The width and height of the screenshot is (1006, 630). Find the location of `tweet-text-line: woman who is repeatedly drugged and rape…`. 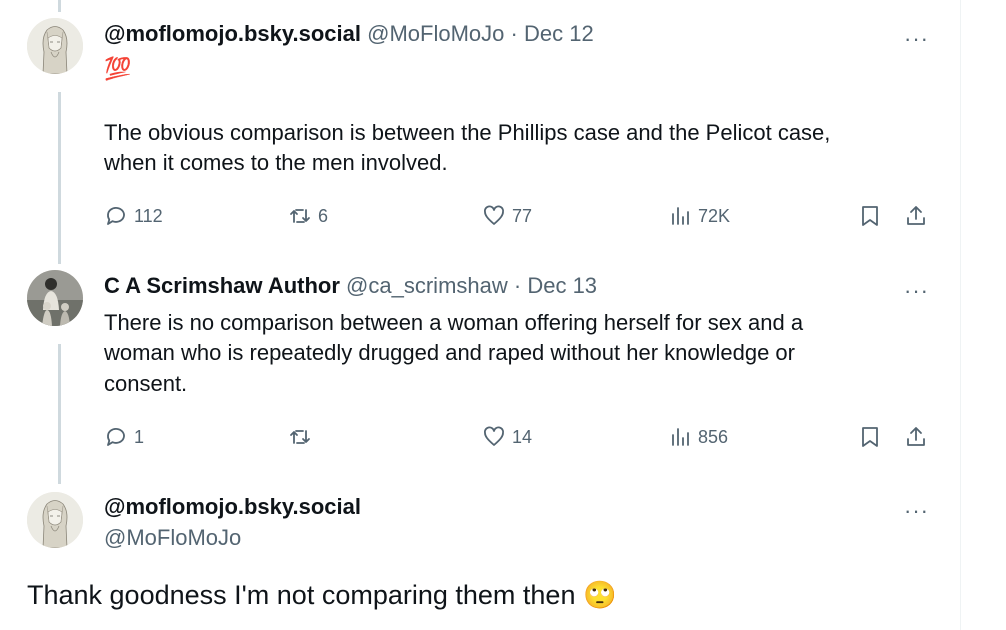

tweet-text-line: woman who is repeatedly drugged and rape… is located at coordinates (449, 352).